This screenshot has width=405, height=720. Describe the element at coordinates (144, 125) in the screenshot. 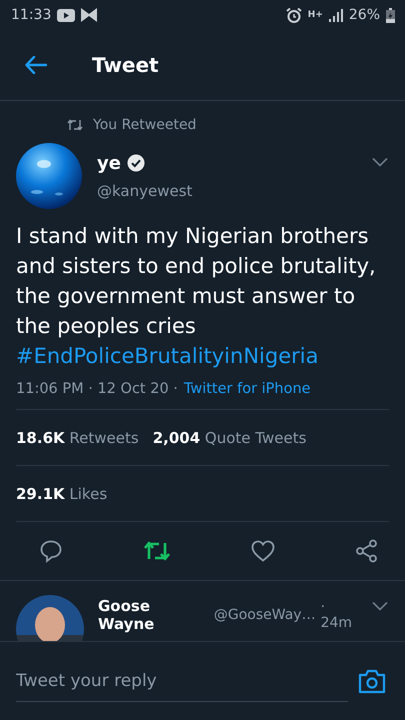

I see `retweet-note: You Retweeted` at that location.